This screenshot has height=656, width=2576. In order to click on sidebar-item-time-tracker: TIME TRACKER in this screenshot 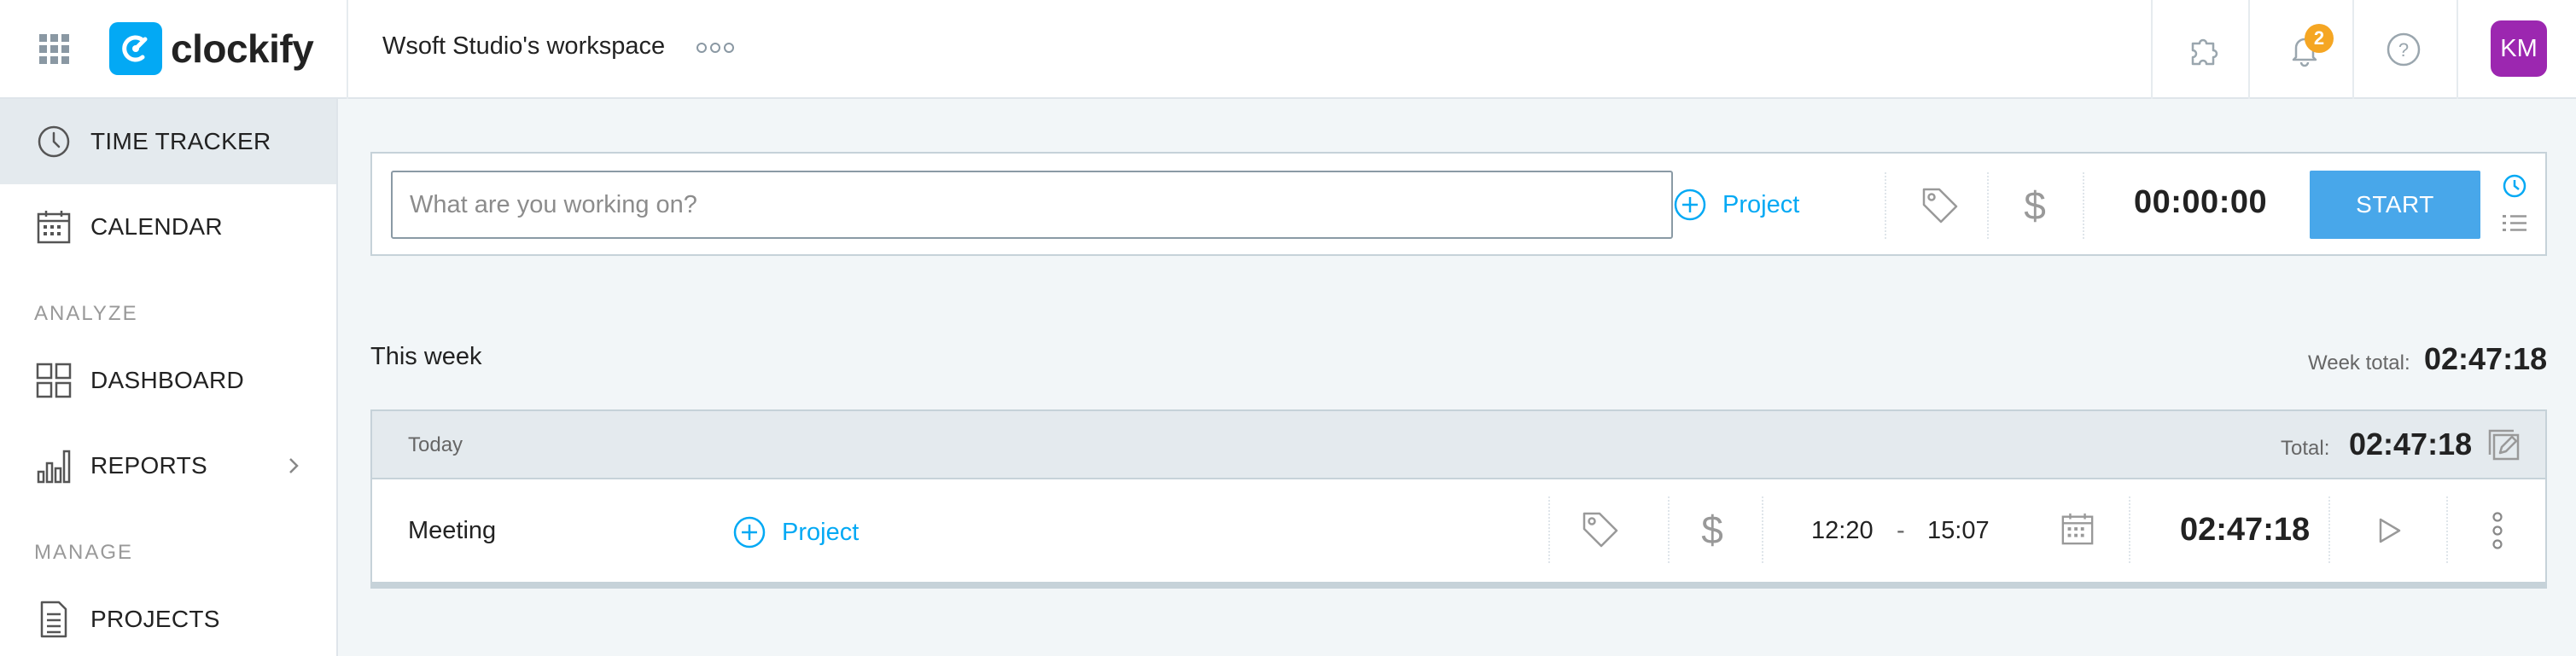, I will do `click(168, 141)`.